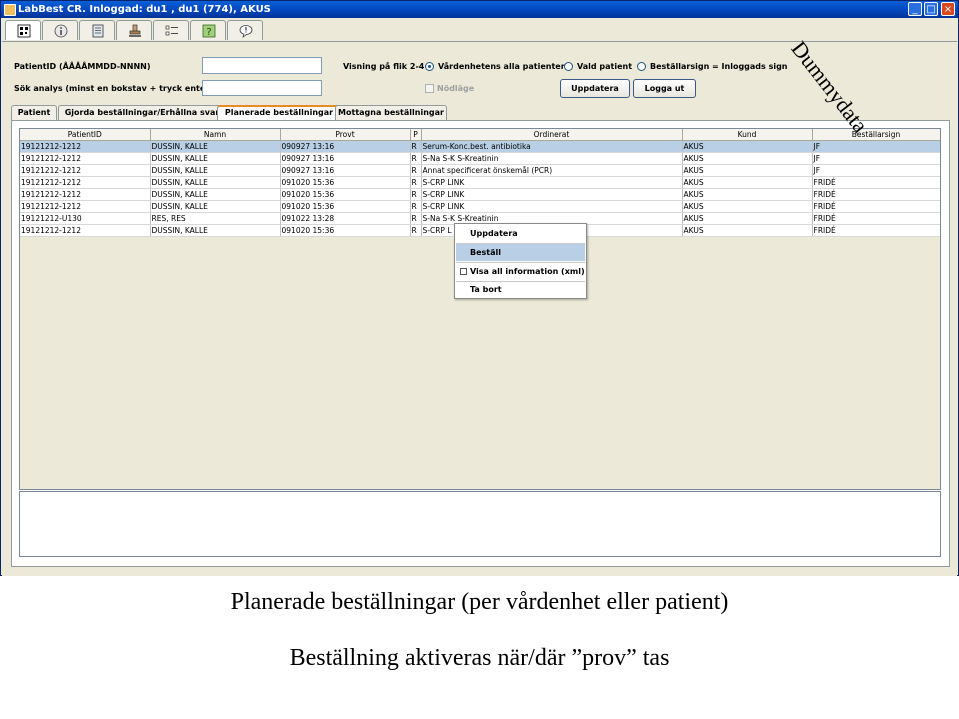 Image resolution: width=959 pixels, height=719 pixels. I want to click on menu-item-order: Beställ, so click(520, 252).